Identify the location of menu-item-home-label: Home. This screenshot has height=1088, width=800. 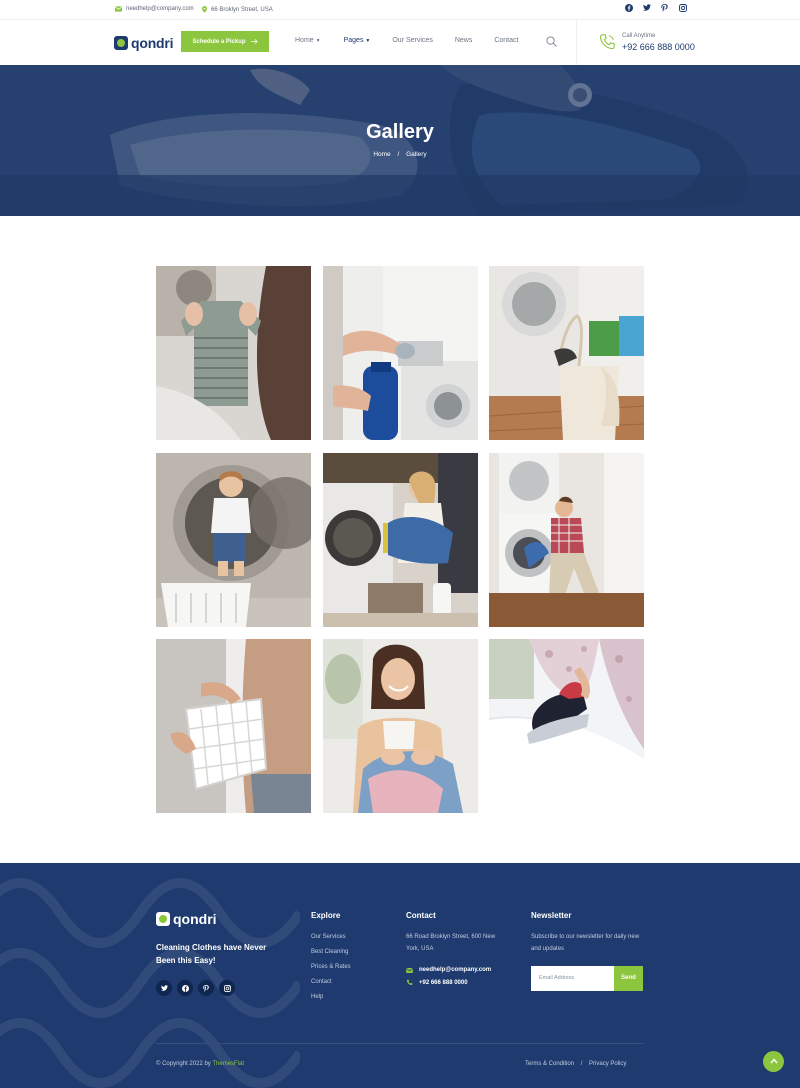
(304, 40).